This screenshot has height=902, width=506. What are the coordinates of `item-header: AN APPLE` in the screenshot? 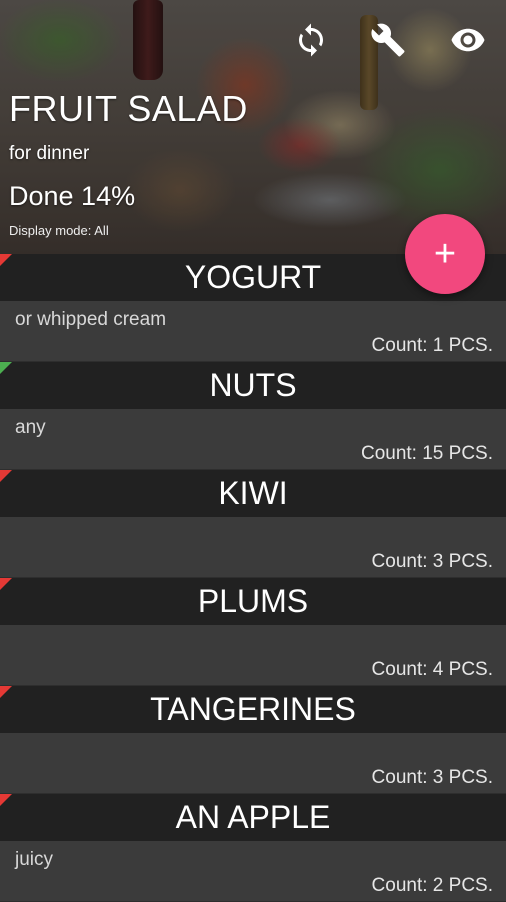 It's located at (253, 817).